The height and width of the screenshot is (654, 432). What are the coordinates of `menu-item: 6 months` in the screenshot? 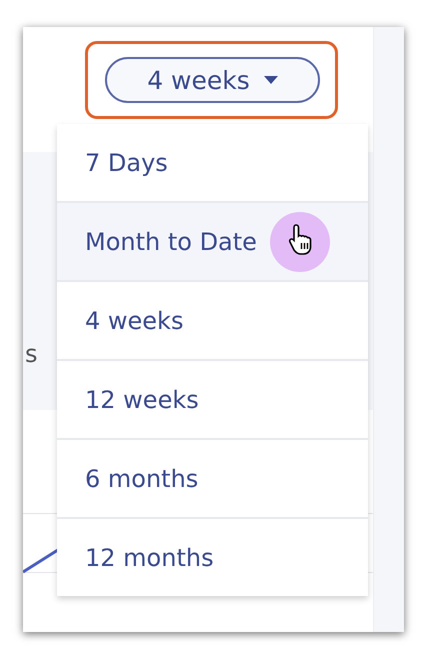 It's located at (212, 479).